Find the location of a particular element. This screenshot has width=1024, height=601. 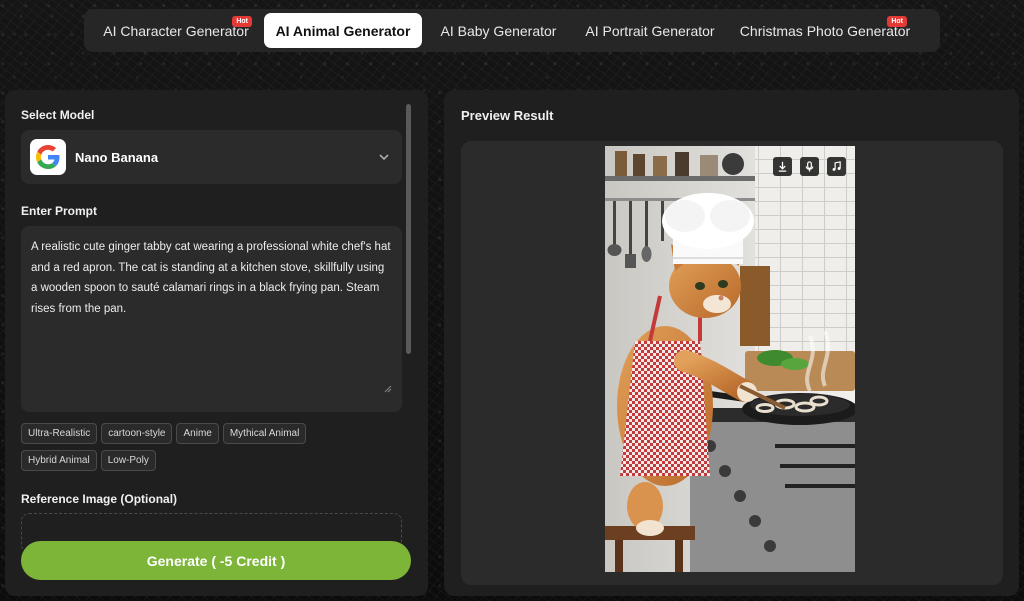

chip-ultra-realistic: Ultra-Realistic is located at coordinates (59, 433).